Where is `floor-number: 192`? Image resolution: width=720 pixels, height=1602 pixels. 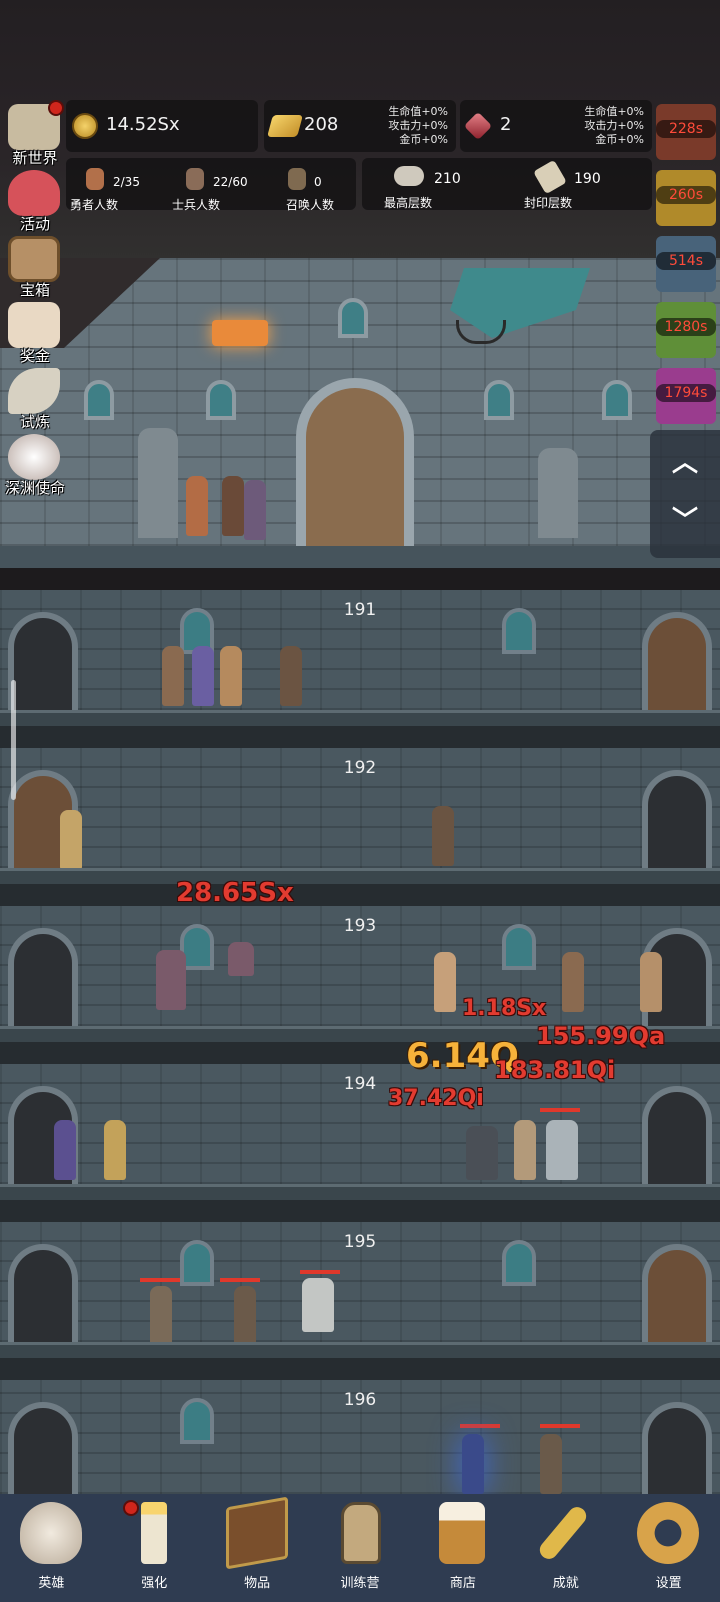 floor-number: 192 is located at coordinates (360, 768).